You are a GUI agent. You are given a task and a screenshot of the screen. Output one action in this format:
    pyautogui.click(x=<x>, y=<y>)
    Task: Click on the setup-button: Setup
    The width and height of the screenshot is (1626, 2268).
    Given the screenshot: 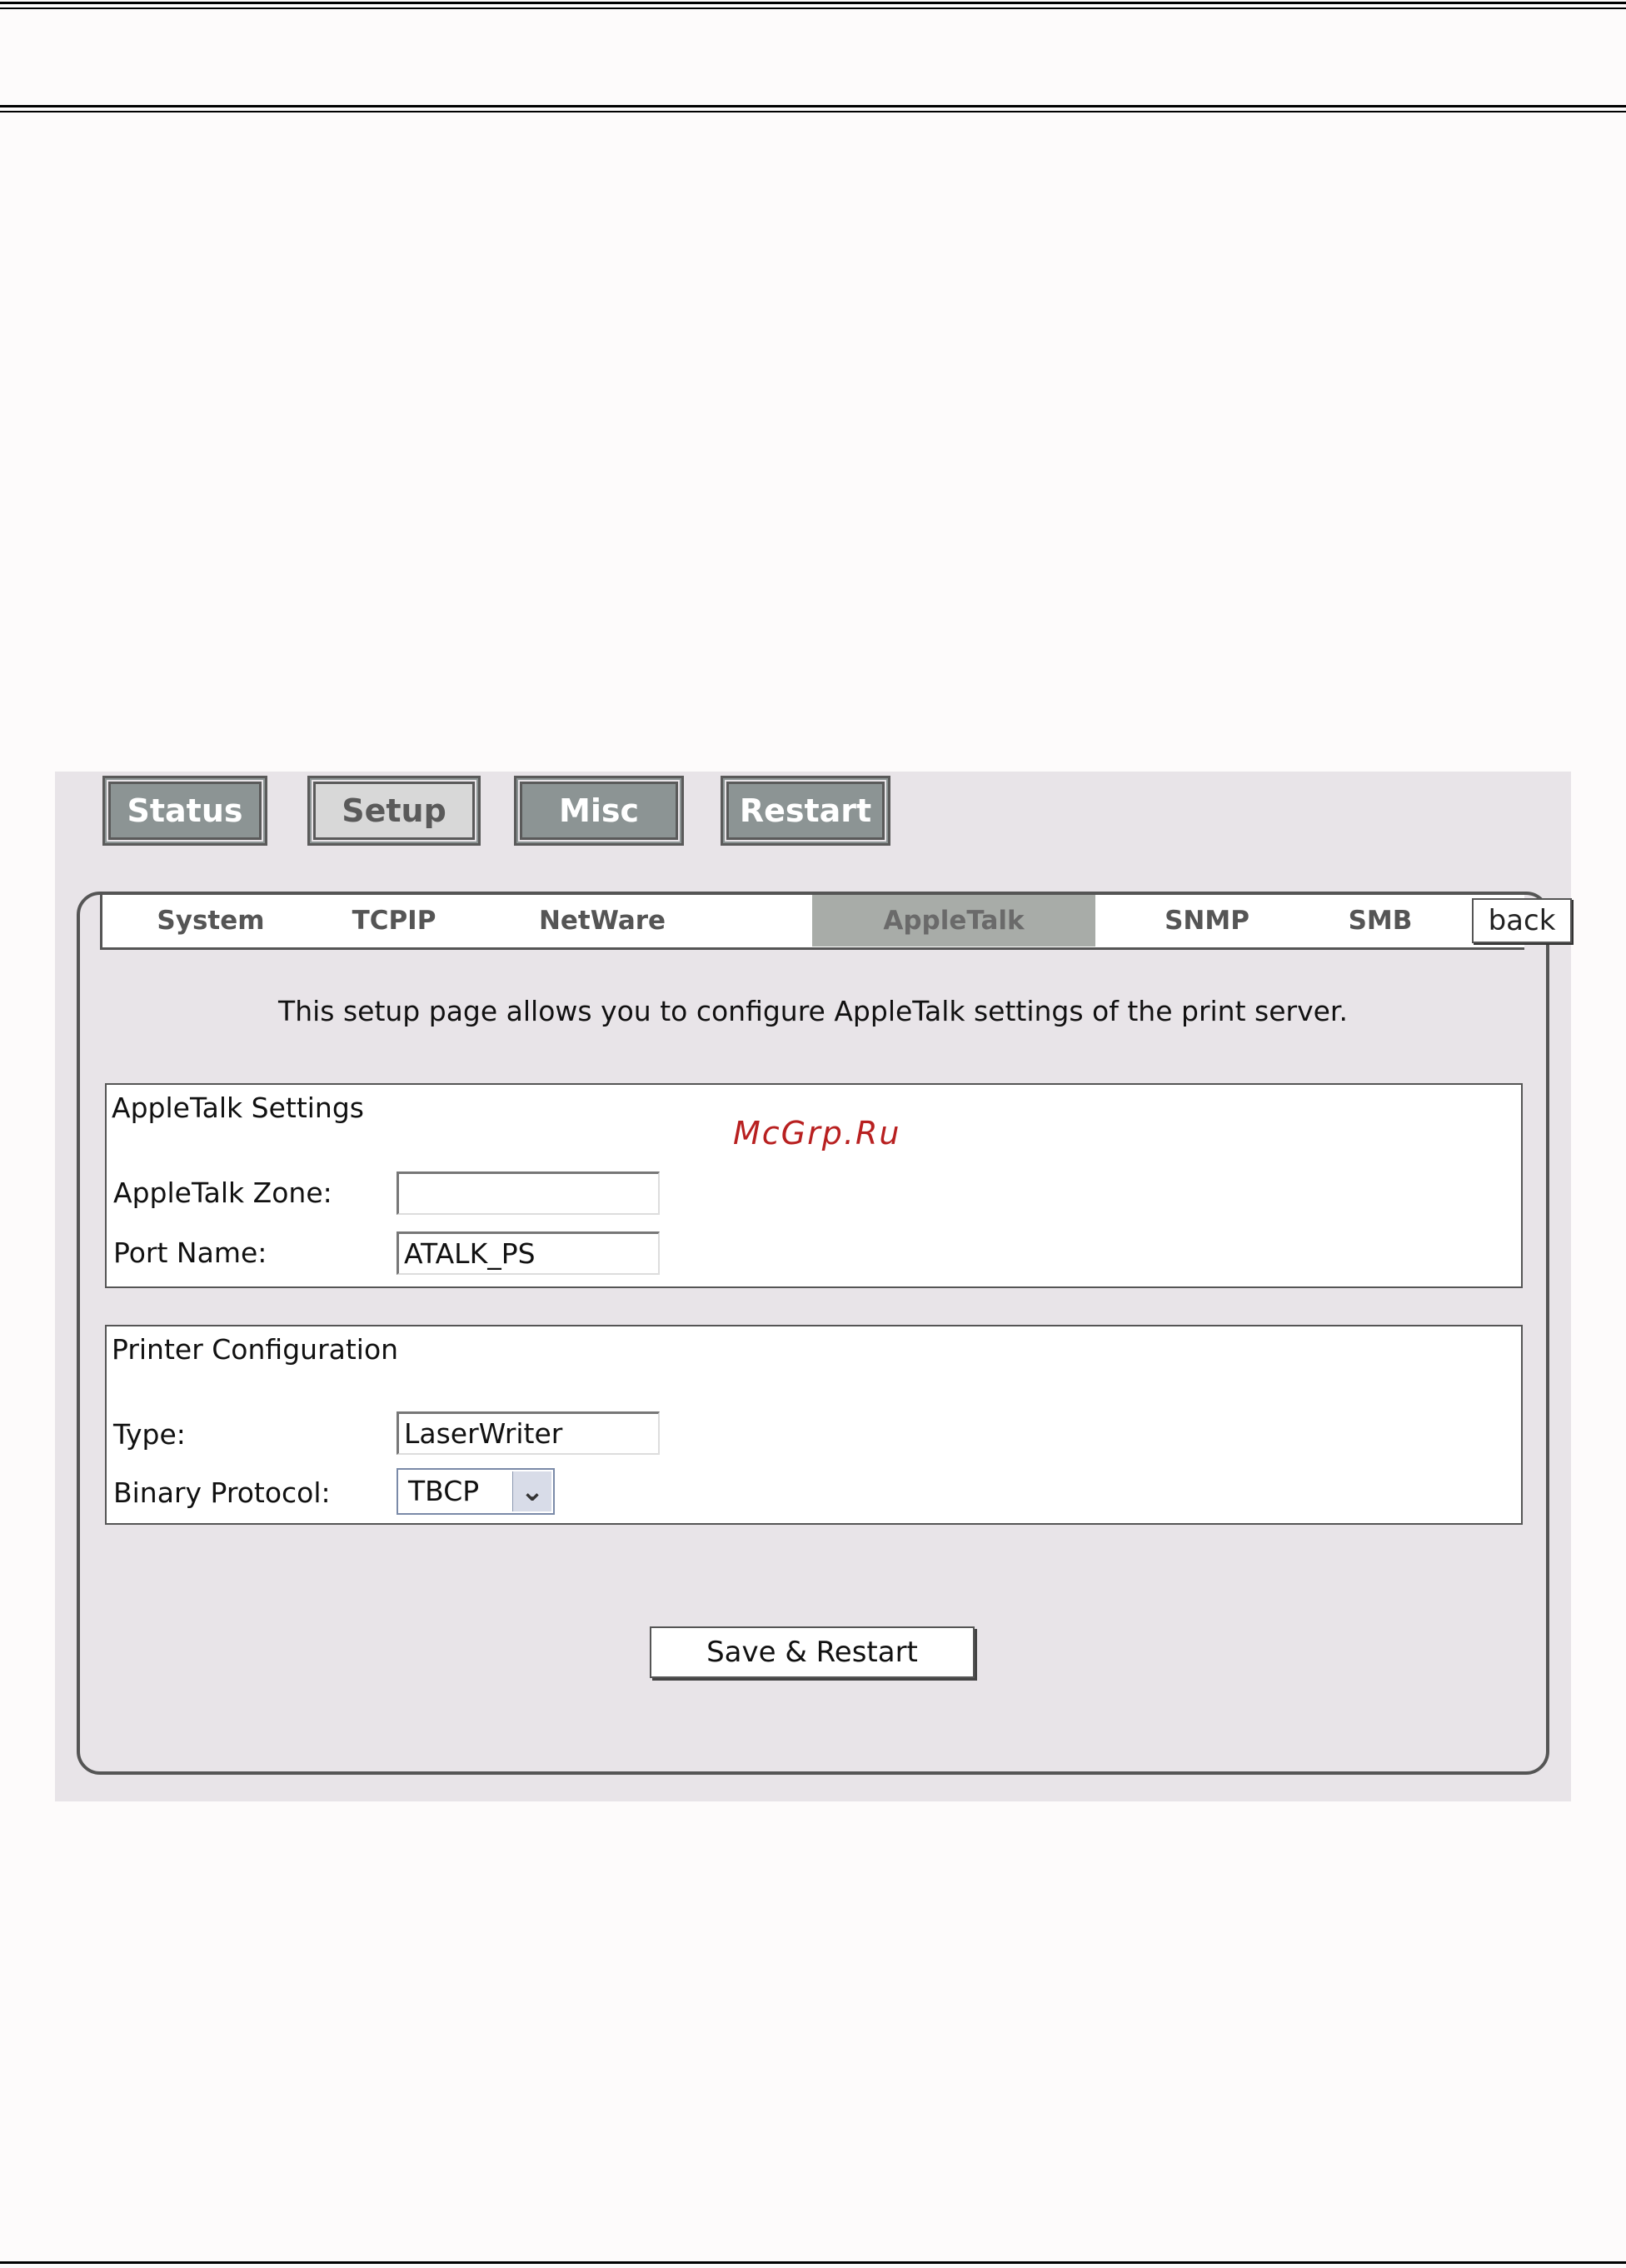 What is the action you would take?
    pyautogui.click(x=394, y=810)
    